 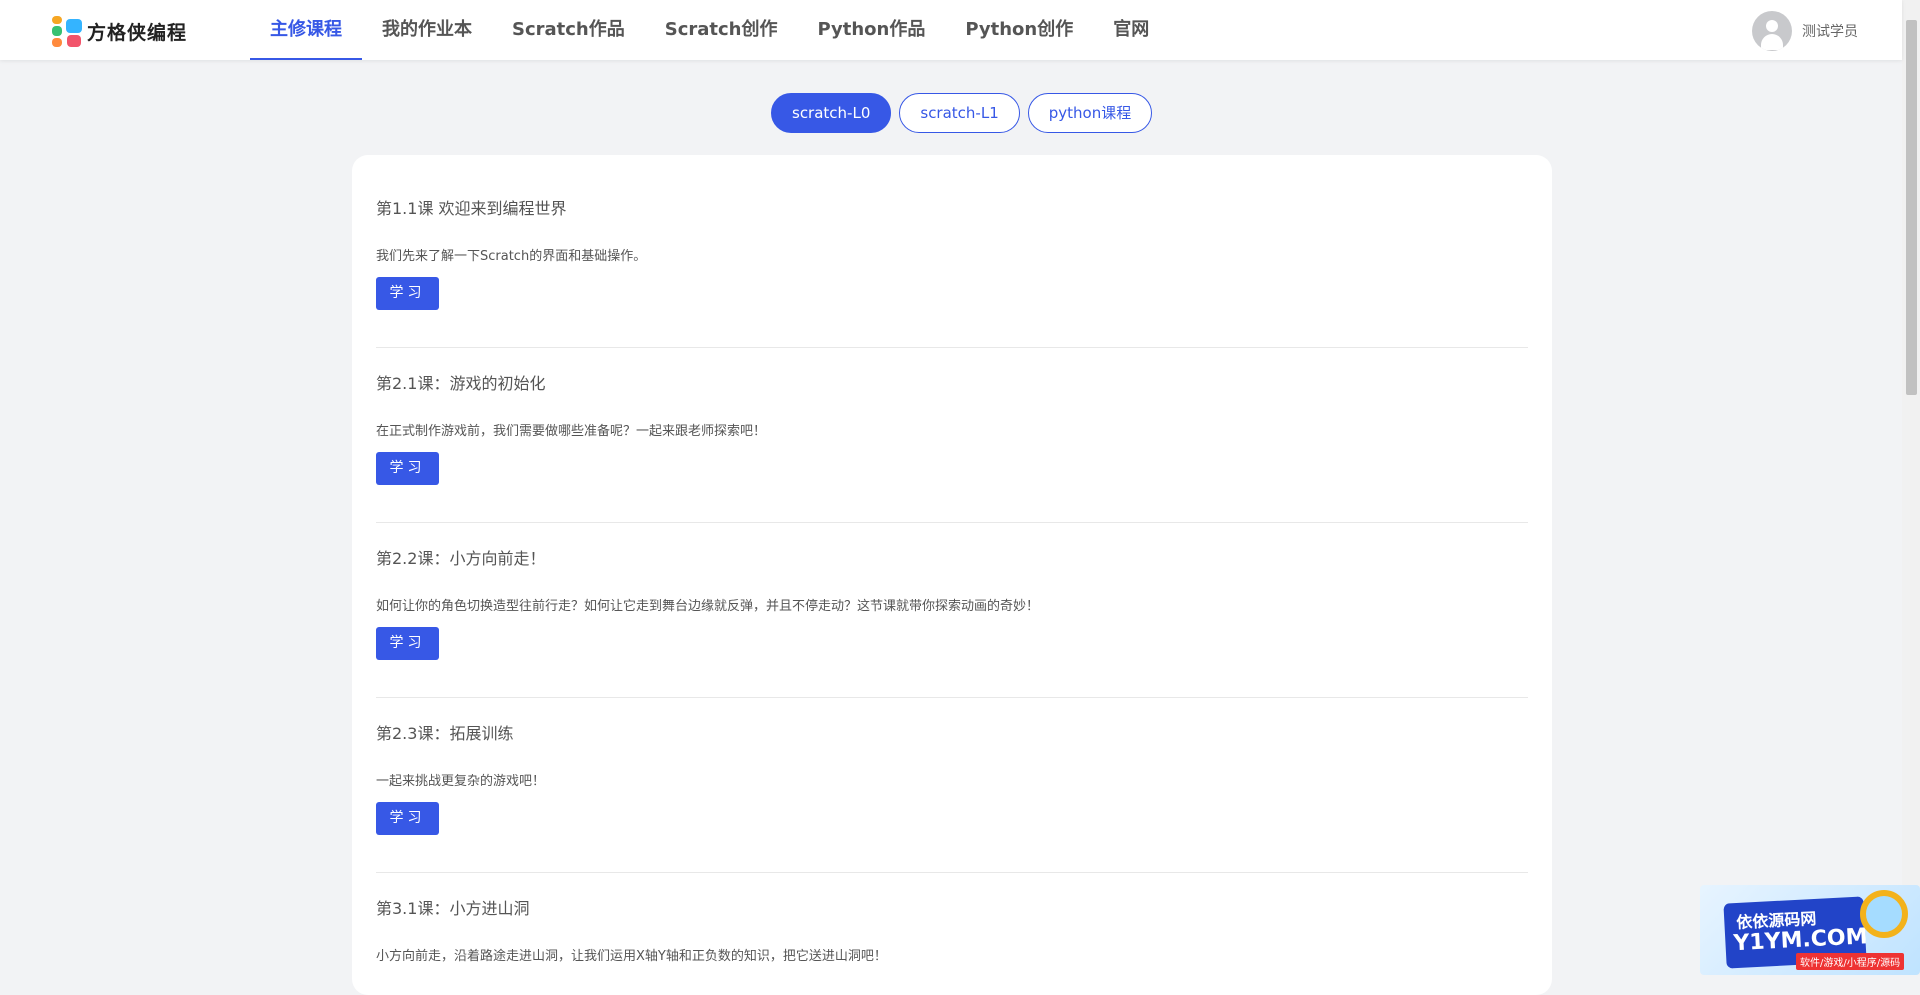 What do you see at coordinates (511, 256) in the screenshot?
I see `lesson-description: 我们先来了解一下Scratch的界面和基础操作。` at bounding box center [511, 256].